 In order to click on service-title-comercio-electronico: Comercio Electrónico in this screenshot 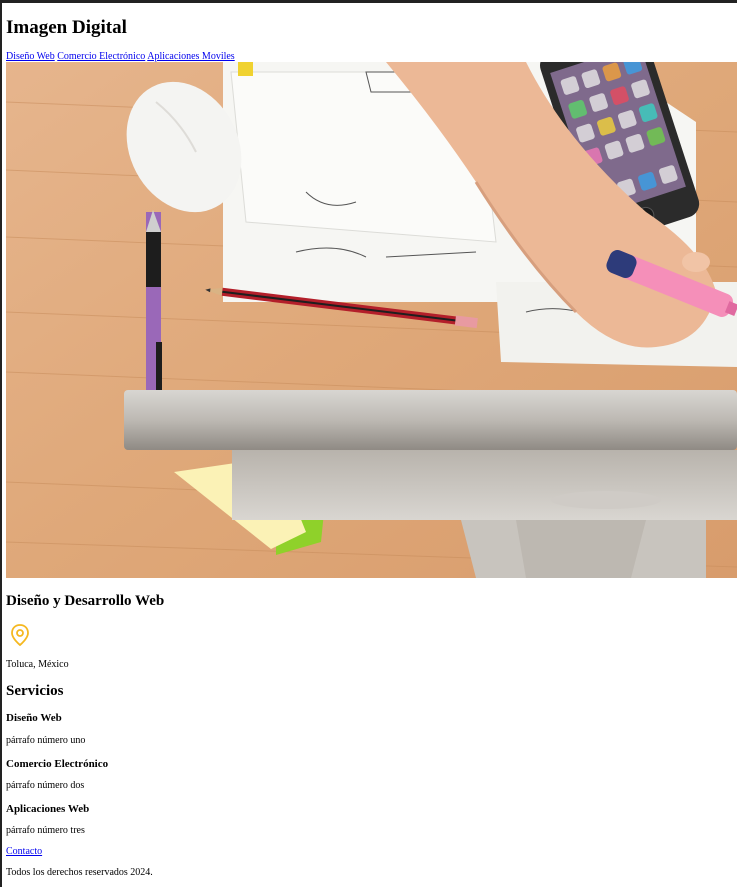, I will do `click(57, 764)`.